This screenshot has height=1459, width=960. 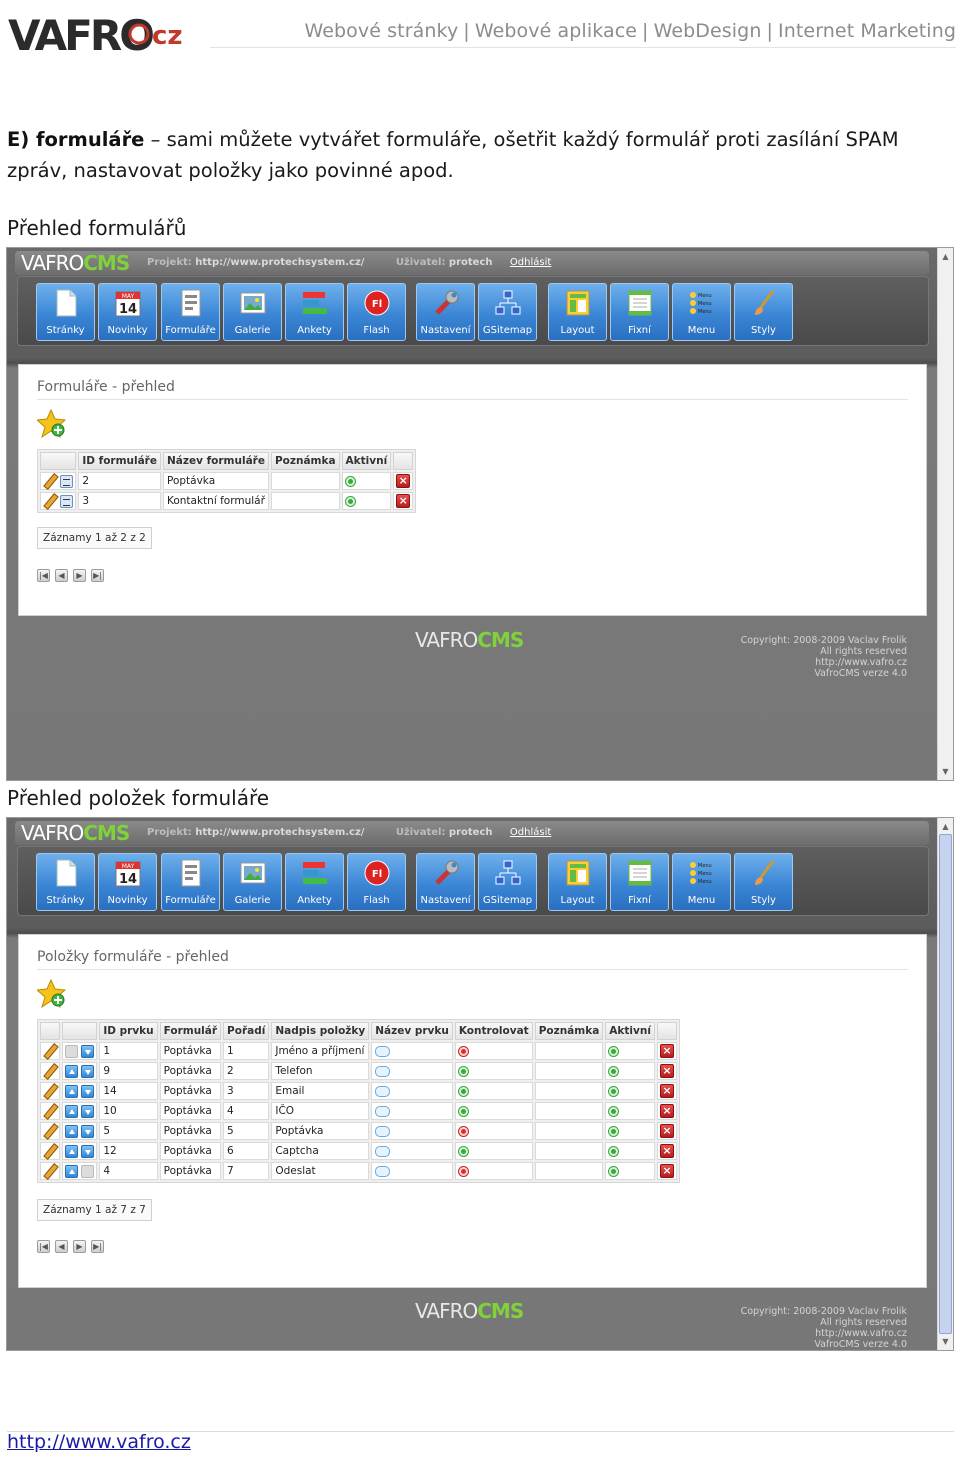 I want to click on column-header-form: Formulář, so click(x=190, y=1031).